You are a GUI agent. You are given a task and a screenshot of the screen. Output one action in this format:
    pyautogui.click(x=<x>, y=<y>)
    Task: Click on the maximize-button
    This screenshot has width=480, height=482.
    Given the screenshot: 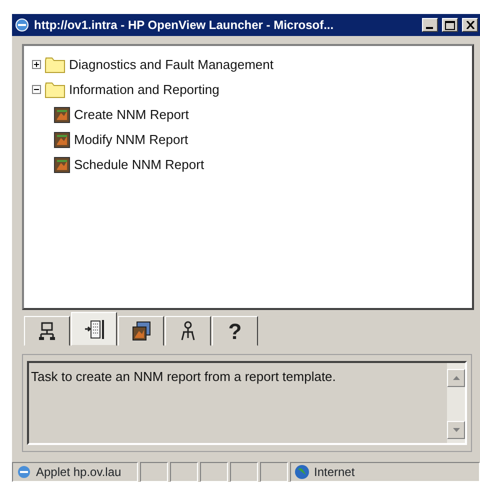 What is the action you would take?
    pyautogui.click(x=450, y=25)
    